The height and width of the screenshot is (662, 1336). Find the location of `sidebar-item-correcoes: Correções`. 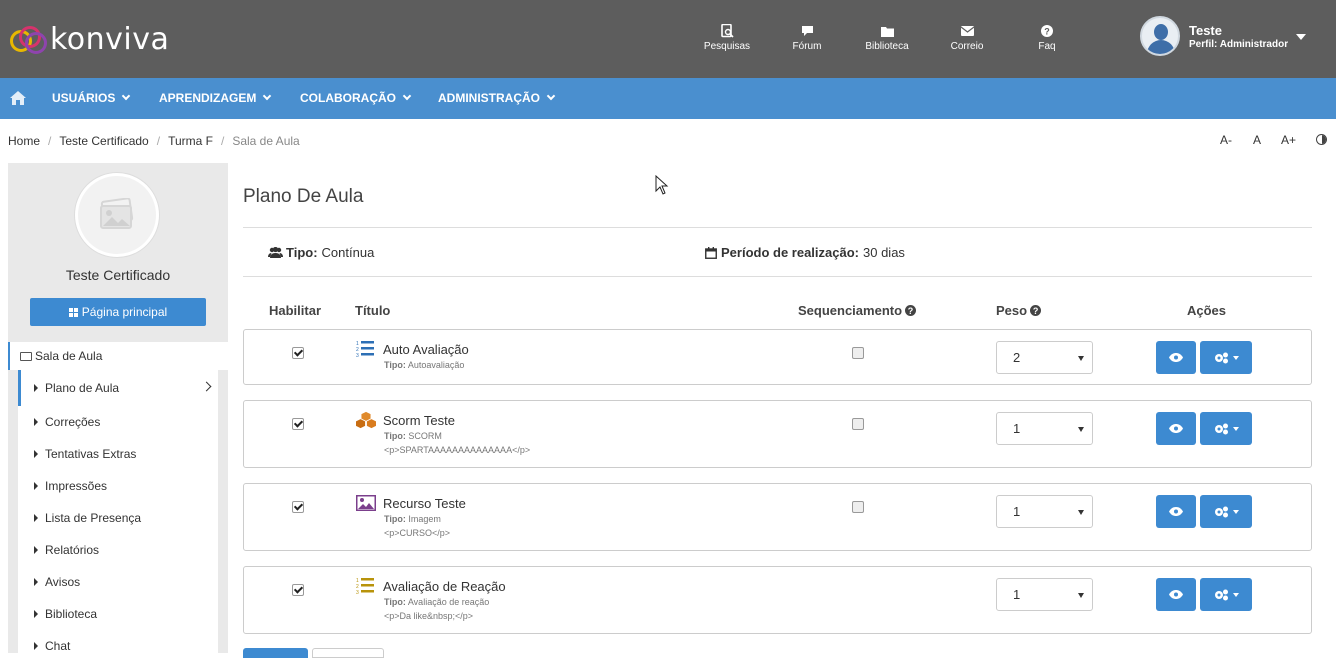

sidebar-item-correcoes: Correções is located at coordinates (118, 422).